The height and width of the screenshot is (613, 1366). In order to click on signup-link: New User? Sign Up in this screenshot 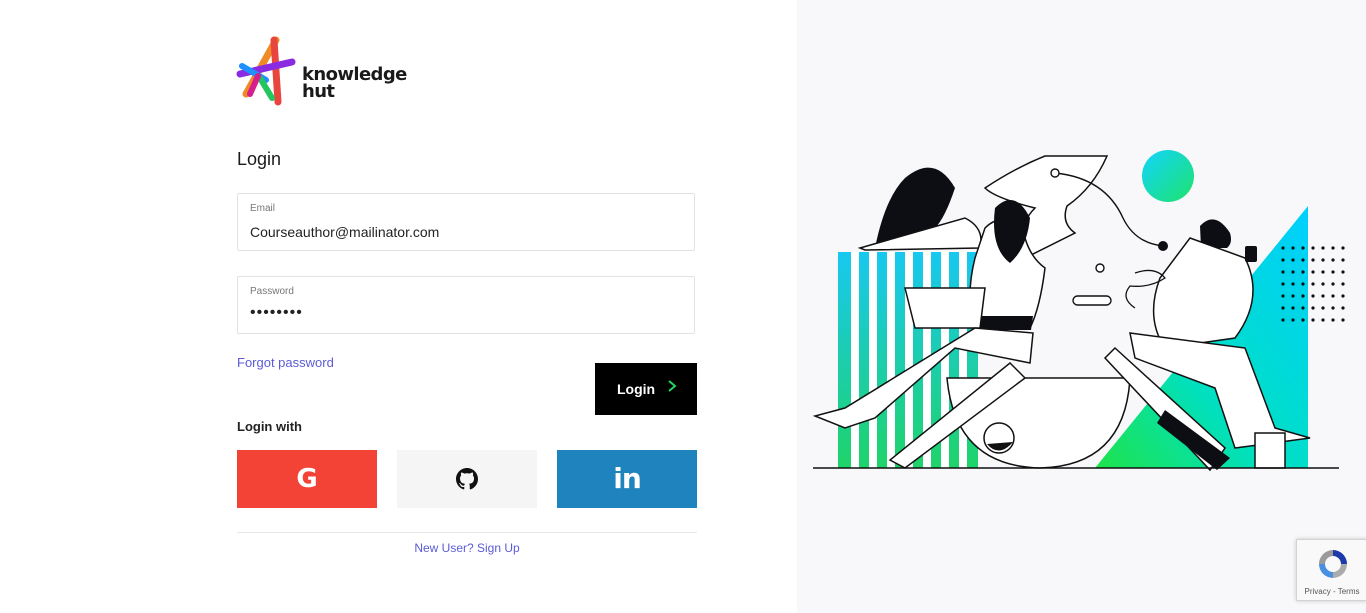, I will do `click(467, 548)`.